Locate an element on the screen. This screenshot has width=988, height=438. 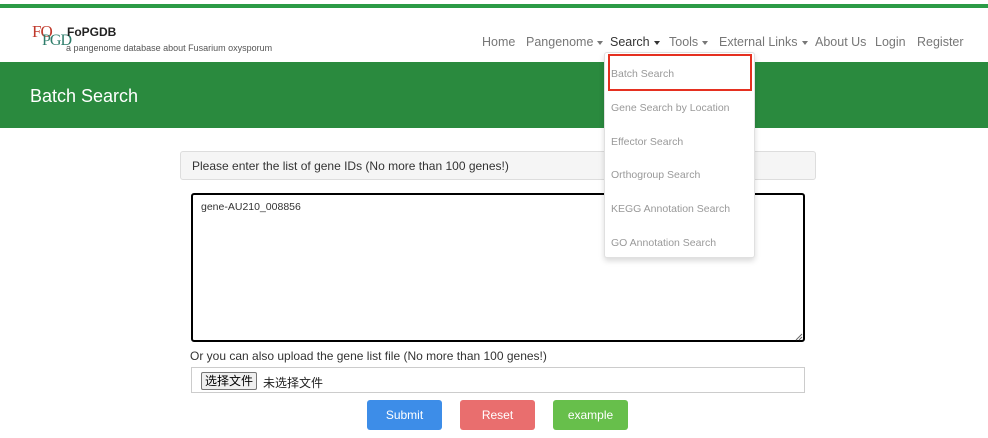
menu-item-orthogroup-search: Orthogroup Search is located at coordinates (655, 175).